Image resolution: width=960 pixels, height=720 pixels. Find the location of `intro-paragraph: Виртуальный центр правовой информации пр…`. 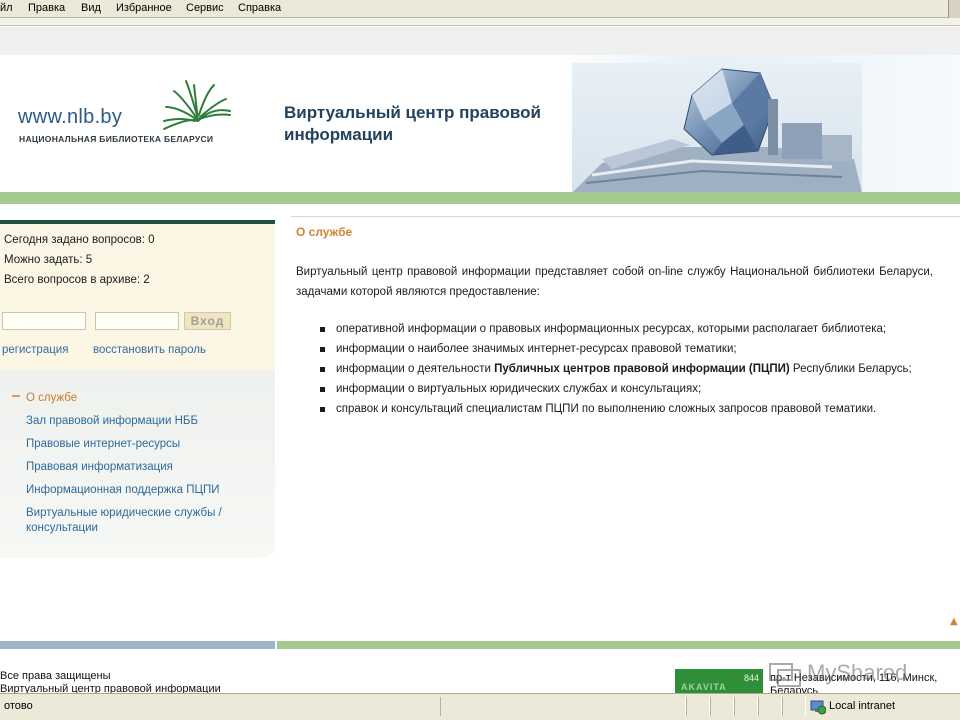

intro-paragraph: Виртуальный центр правовой информации пр… is located at coordinates (614, 282).